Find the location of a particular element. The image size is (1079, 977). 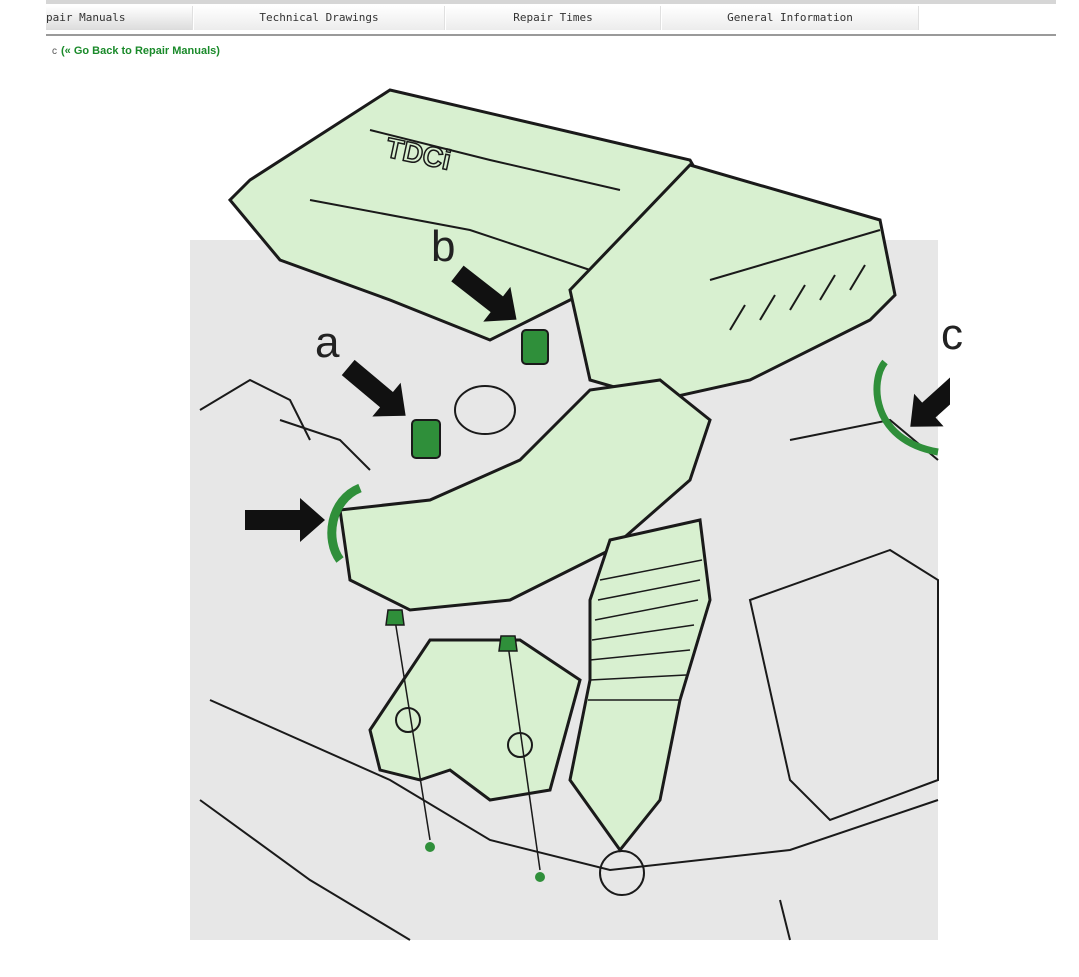

back-link-row: c (« Go Back to Repair Manuals) is located at coordinates (136, 51).